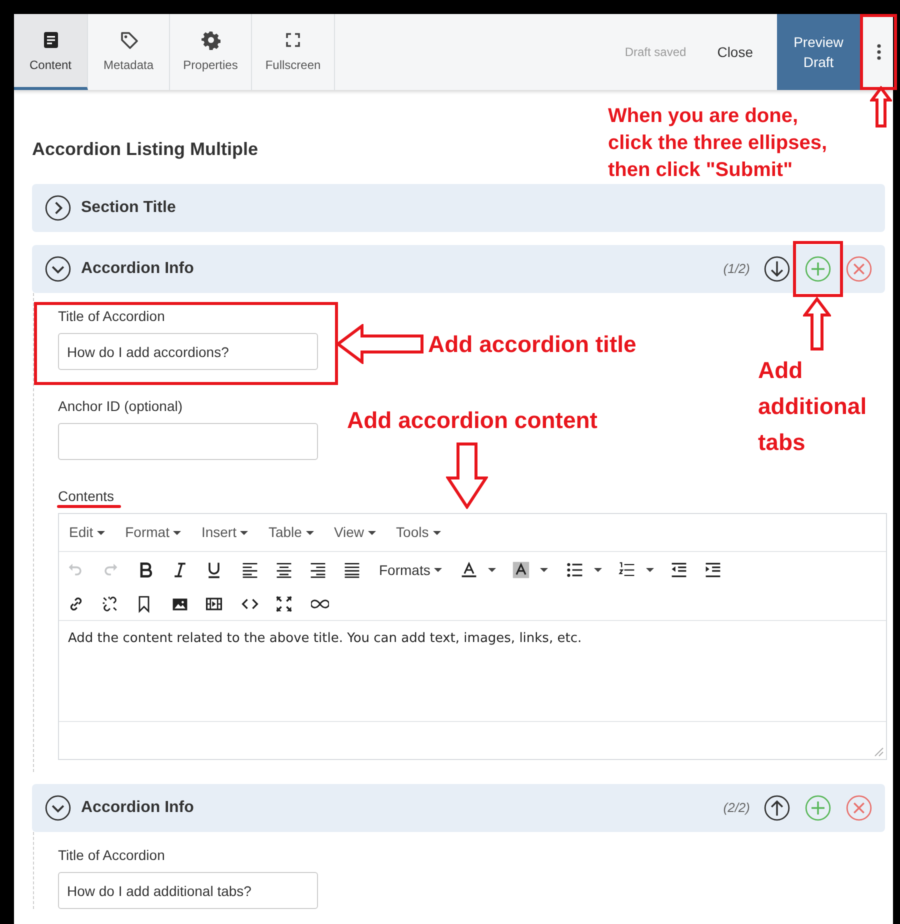 The height and width of the screenshot is (924, 900). Describe the element at coordinates (291, 532) in the screenshot. I see `menu-button: Table` at that location.